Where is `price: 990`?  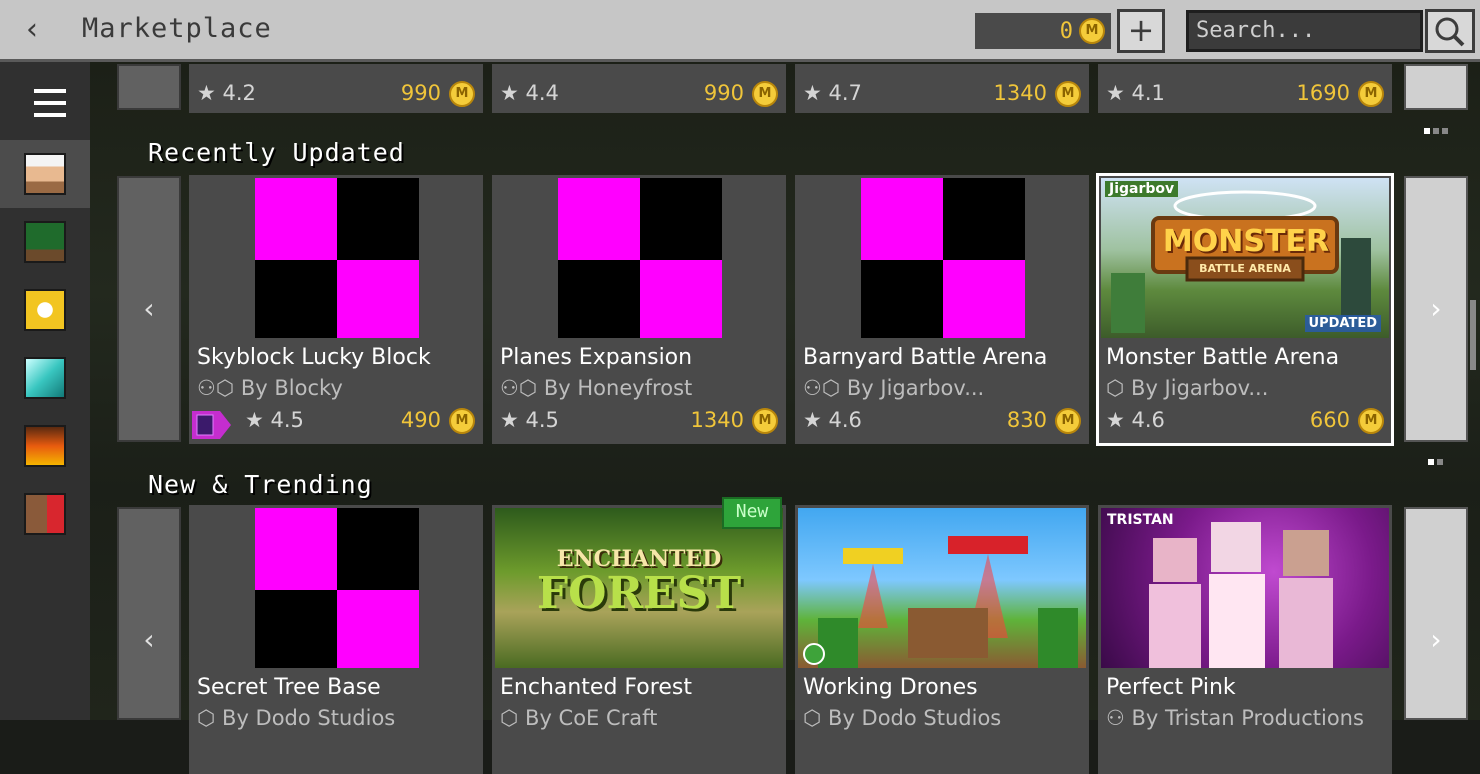
price: 990 is located at coordinates (723, 93).